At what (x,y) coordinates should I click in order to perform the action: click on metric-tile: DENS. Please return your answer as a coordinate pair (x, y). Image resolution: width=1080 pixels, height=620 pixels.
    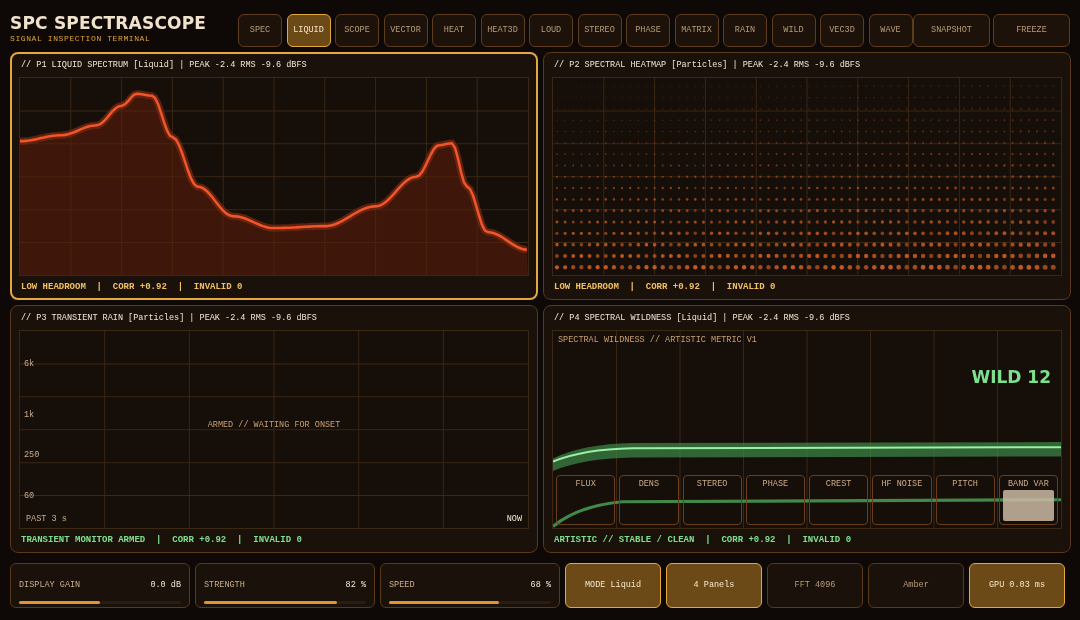
    Looking at the image, I should click on (649, 500).